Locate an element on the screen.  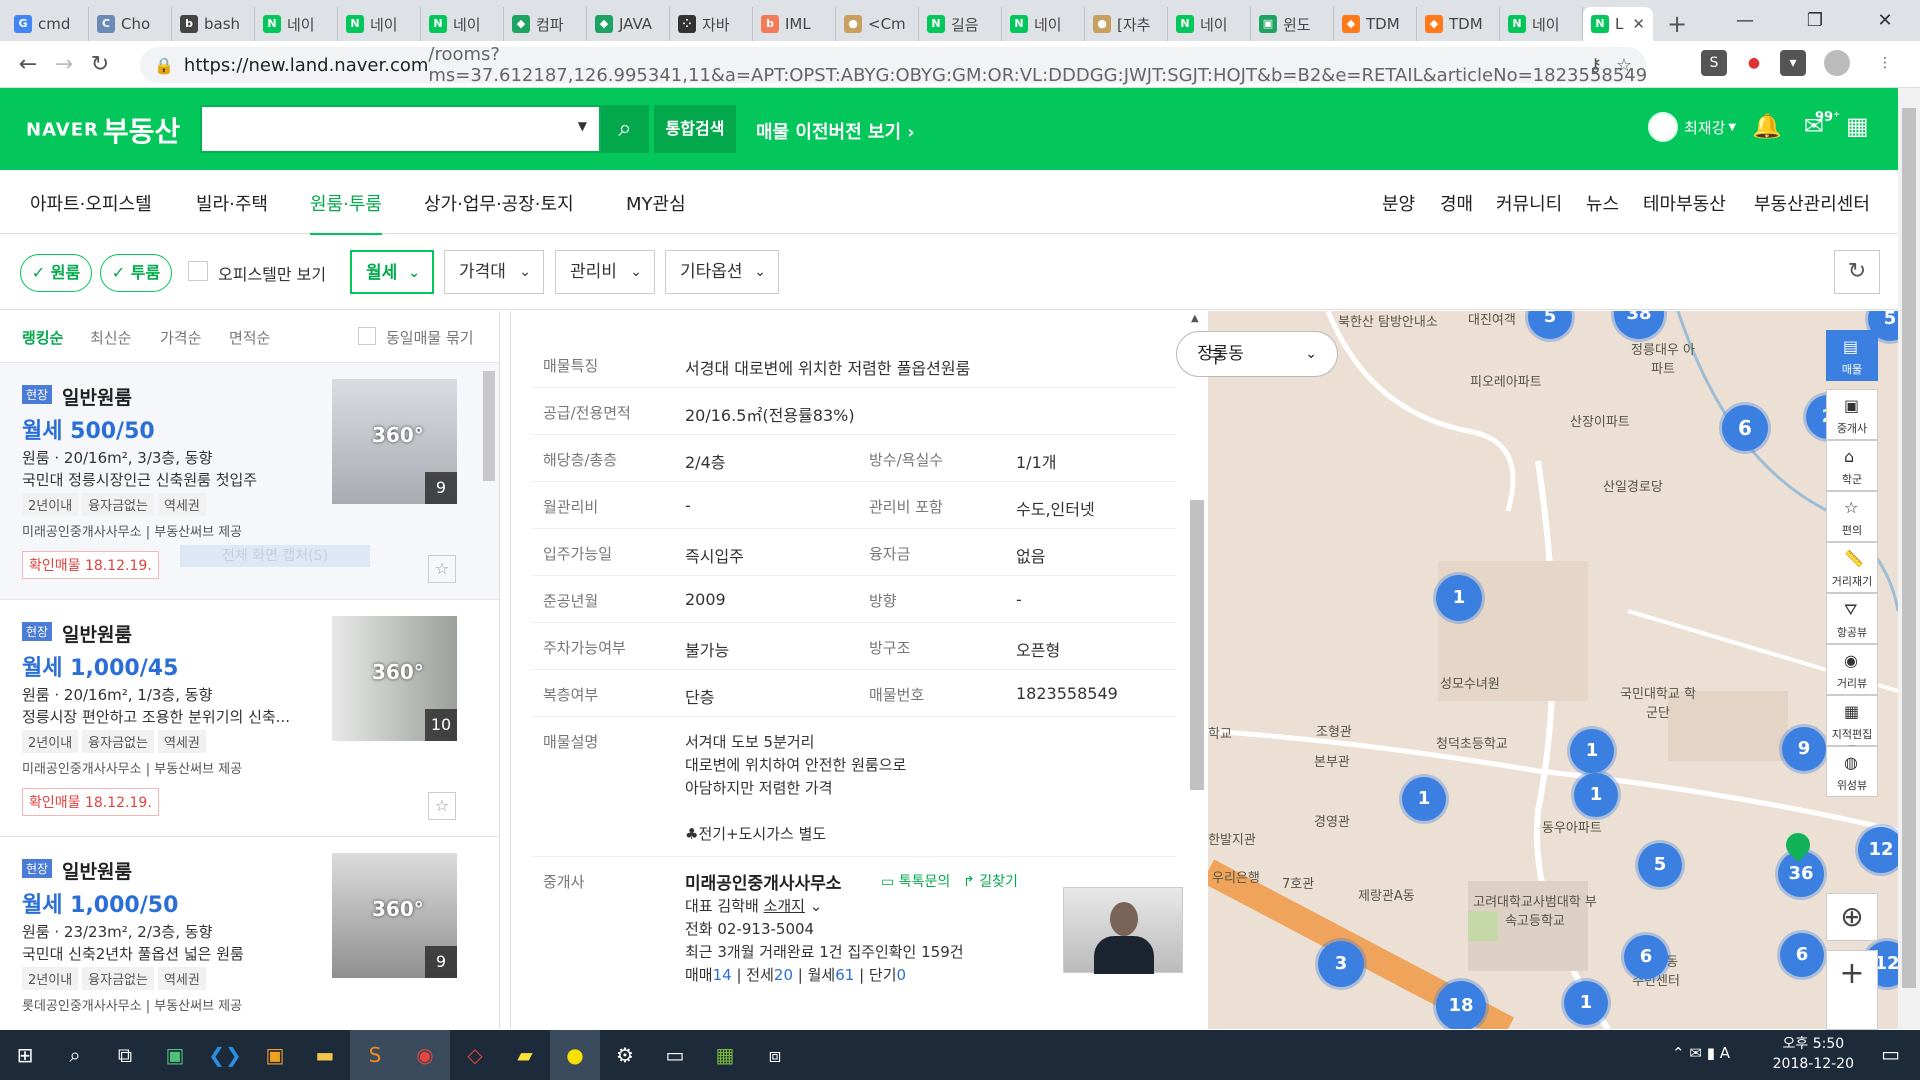
other-options-dropdown: 기타옵션 ⌄ is located at coordinates (722, 272).